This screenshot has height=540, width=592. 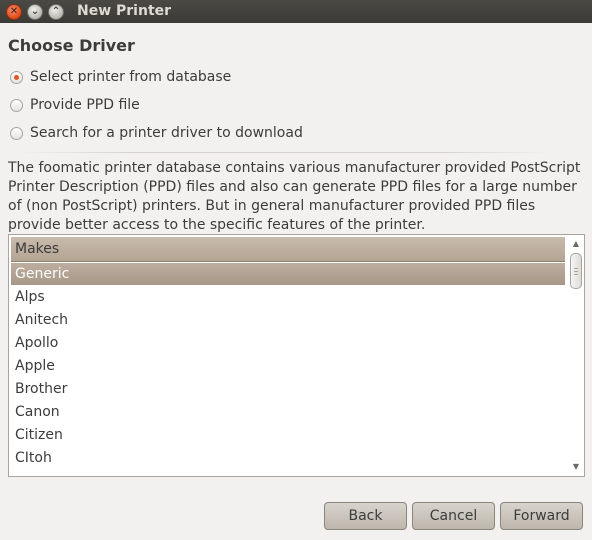 I want to click on page-title: Choose Driver, so click(x=71, y=45).